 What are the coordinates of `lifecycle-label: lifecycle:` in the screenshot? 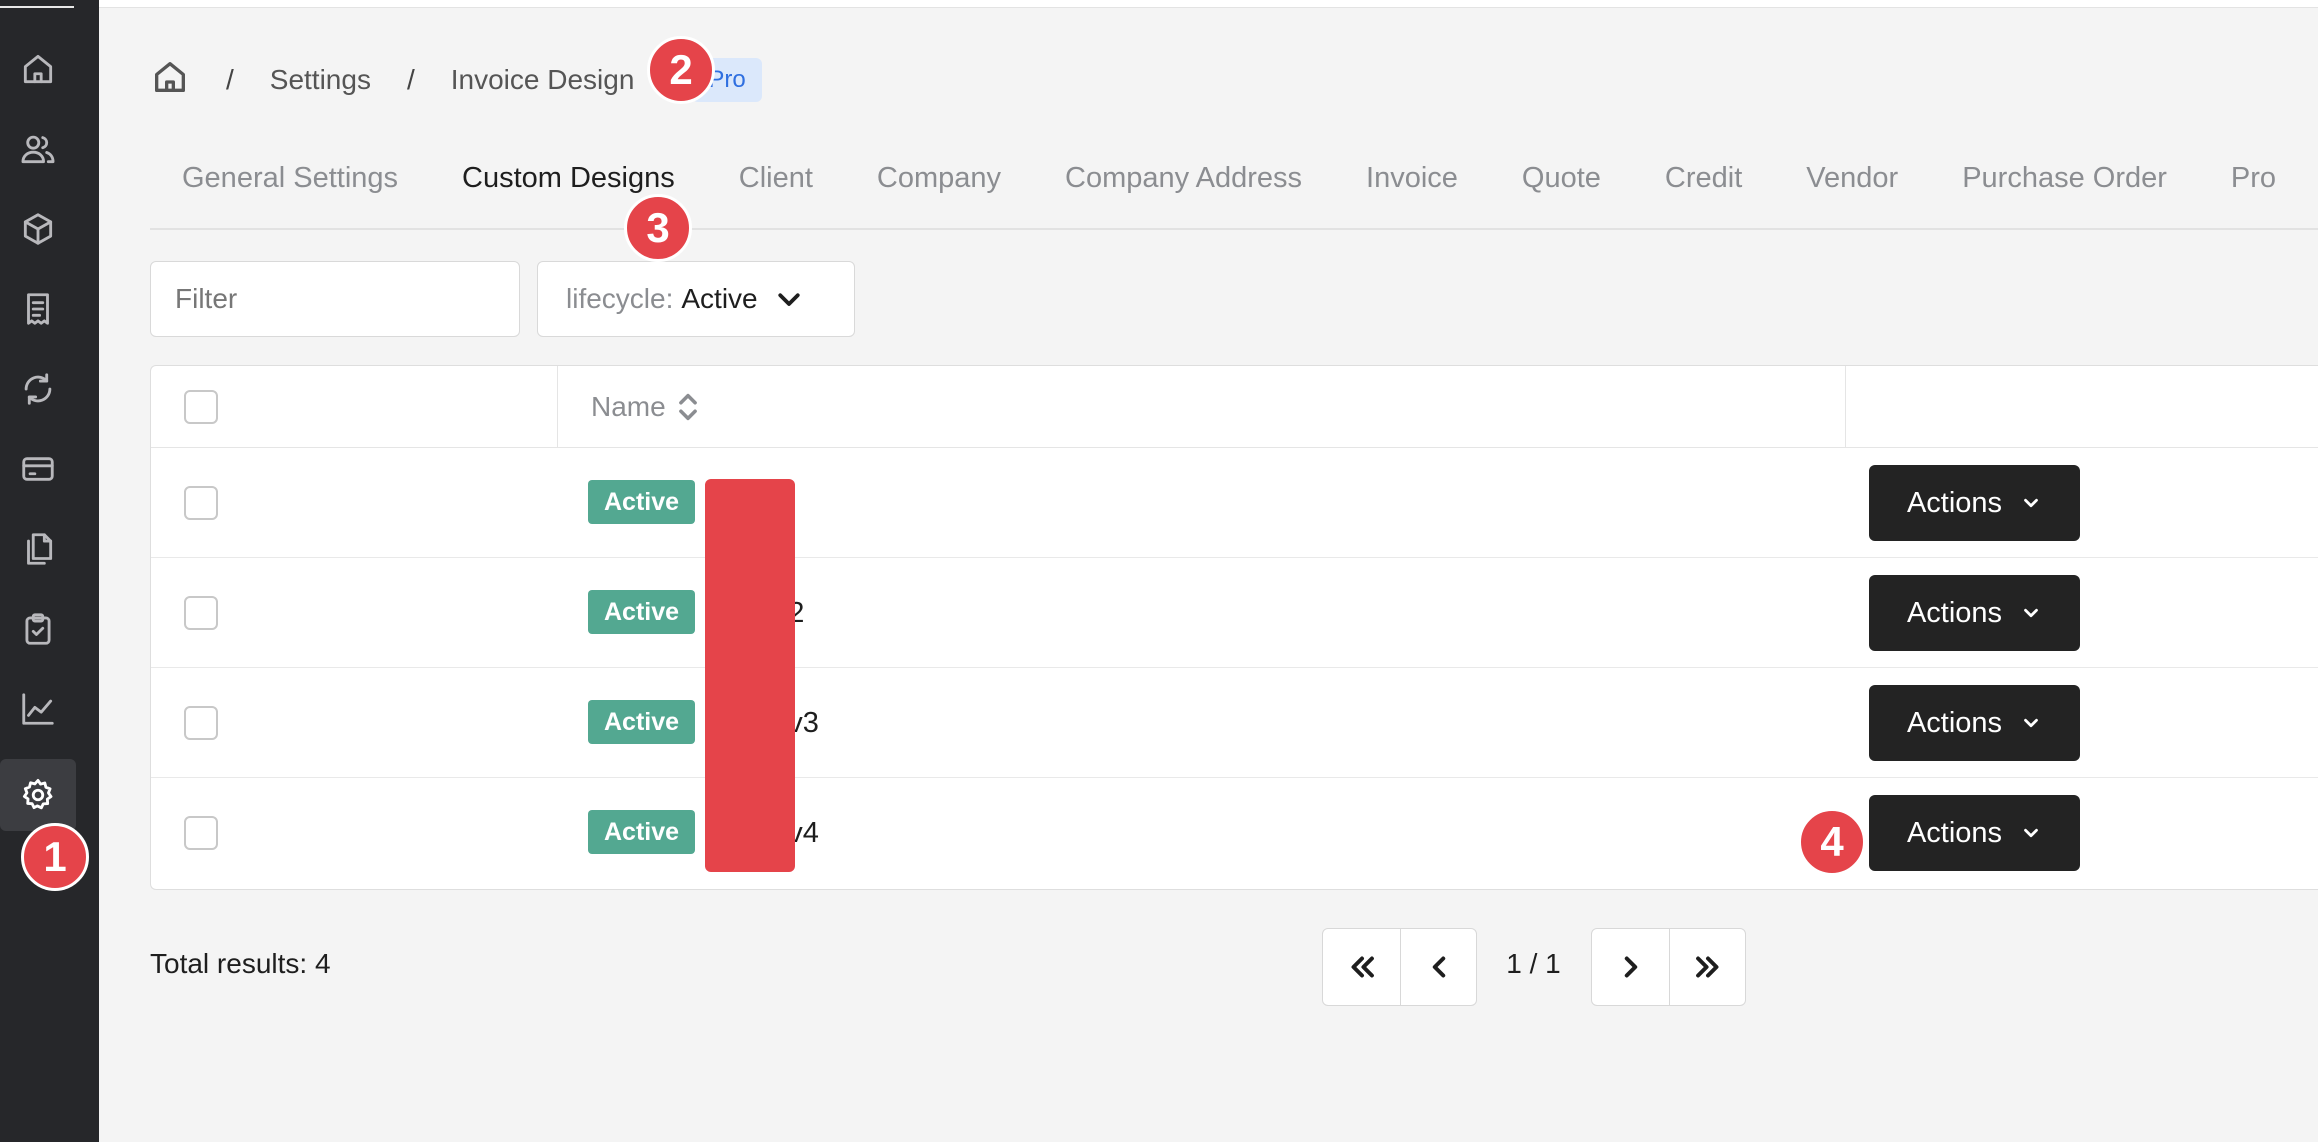 It's located at (620, 298).